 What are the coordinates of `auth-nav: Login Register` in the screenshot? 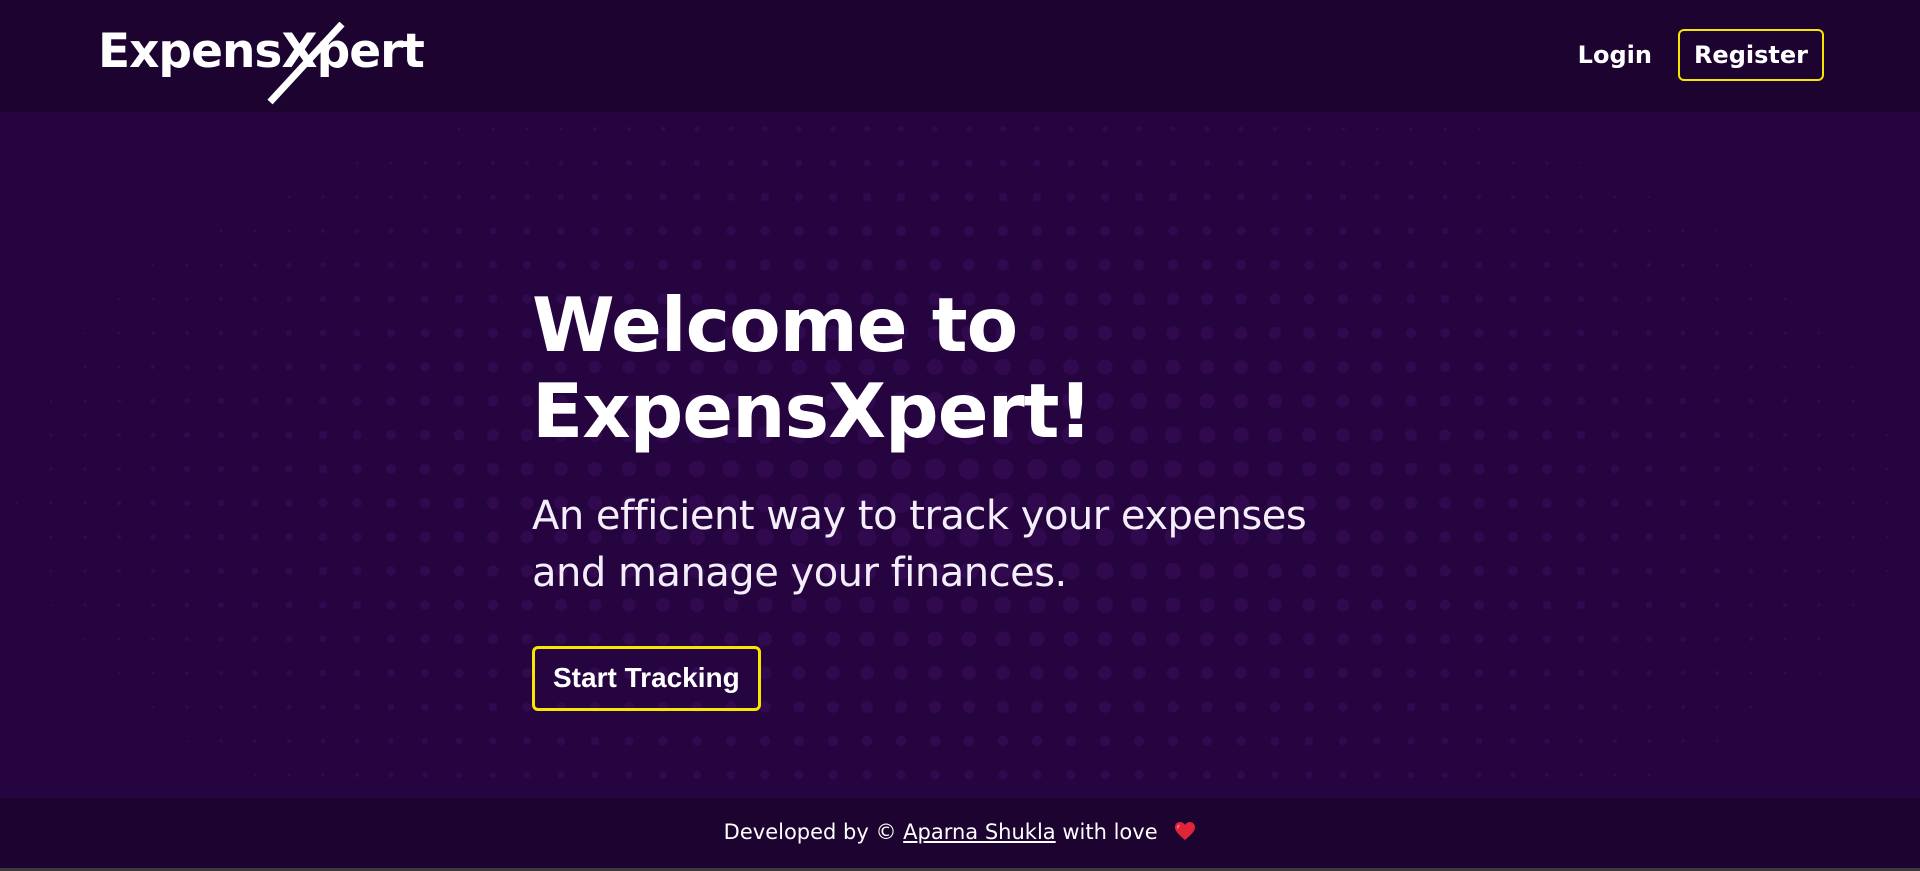 It's located at (1701, 55).